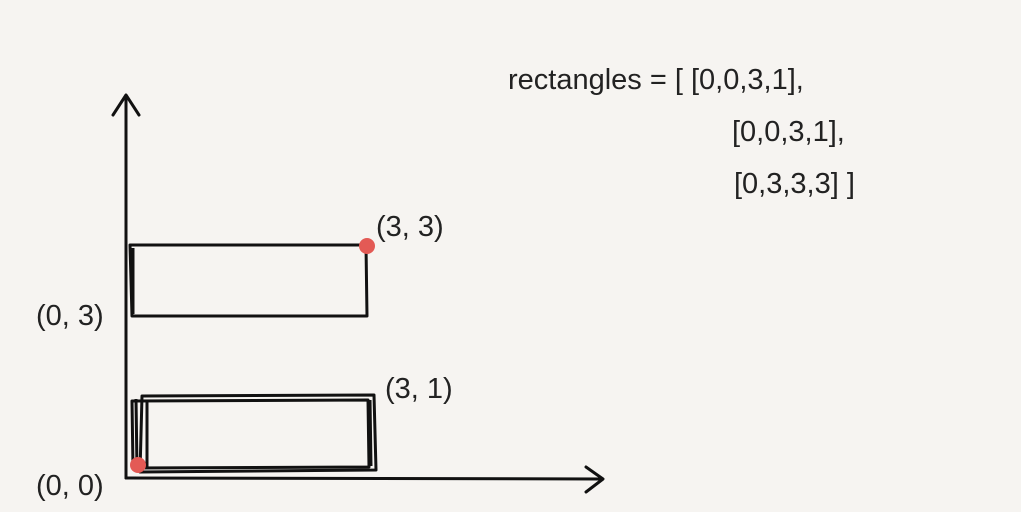  What do you see at coordinates (794, 184) in the screenshot?
I see `rectangles-line-3: [0,3,3,3] ]` at bounding box center [794, 184].